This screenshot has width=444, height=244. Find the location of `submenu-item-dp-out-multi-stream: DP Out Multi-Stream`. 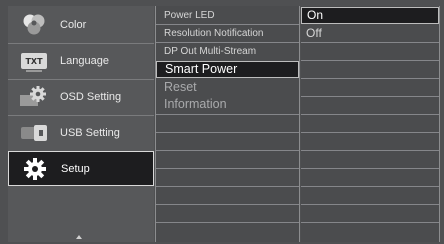

submenu-item-dp-out-multi-stream: DP Out Multi-Stream is located at coordinates (227, 51).